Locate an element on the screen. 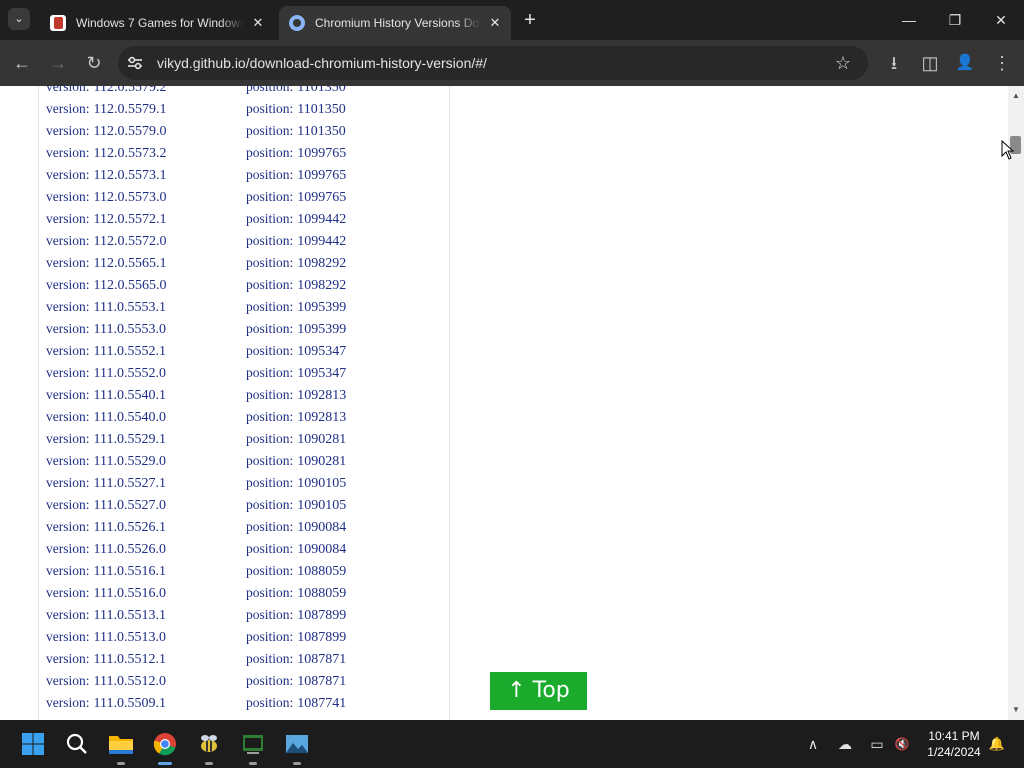 The image size is (1024, 768). version-link: version: 111.0.5513.1 is located at coordinates (146, 615).